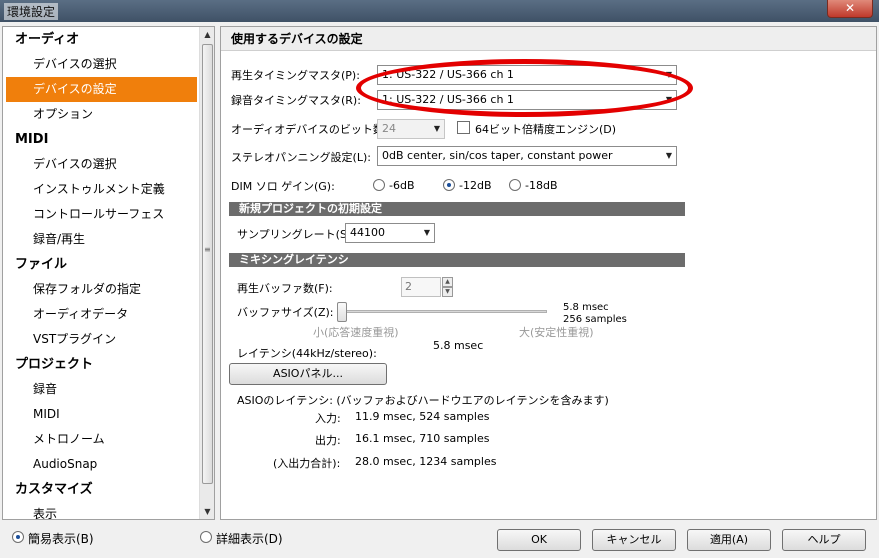  Describe the element at coordinates (283, 186) in the screenshot. I see `dim-solo-label: DIM ソロ ゲイン(G):` at that location.